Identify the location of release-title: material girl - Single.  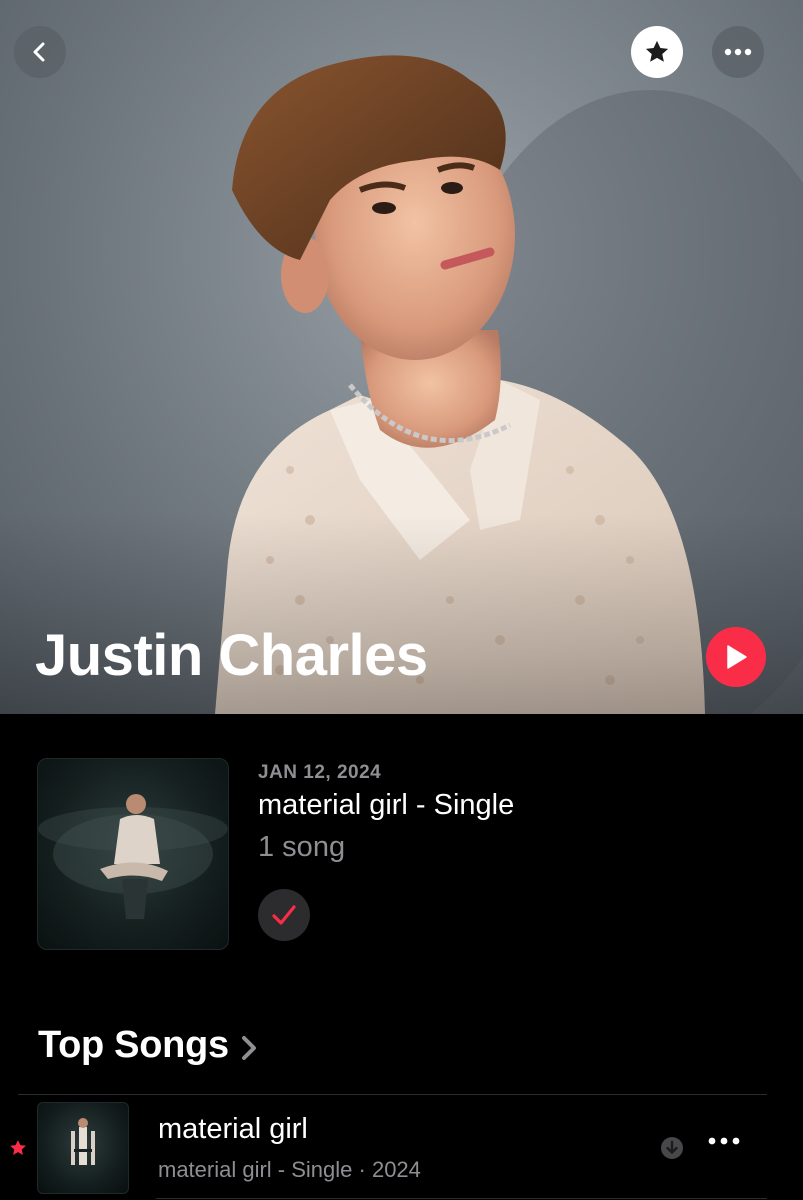
(386, 805).